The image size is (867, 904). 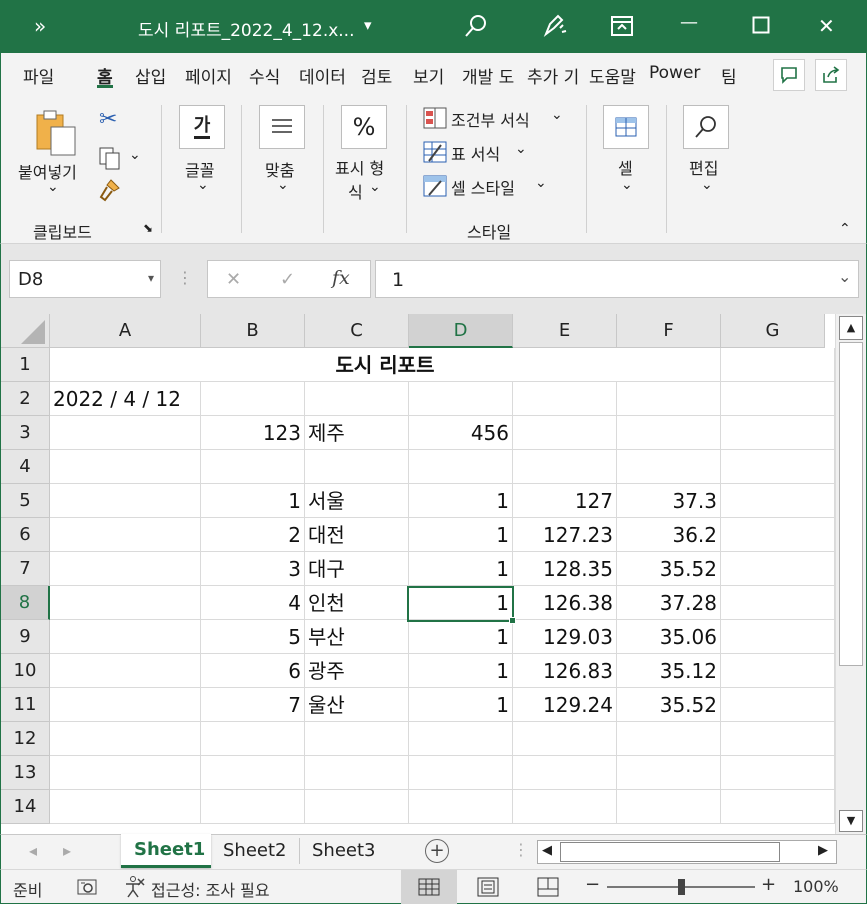 I want to click on scroll-up-icon: ▲, so click(x=851, y=328).